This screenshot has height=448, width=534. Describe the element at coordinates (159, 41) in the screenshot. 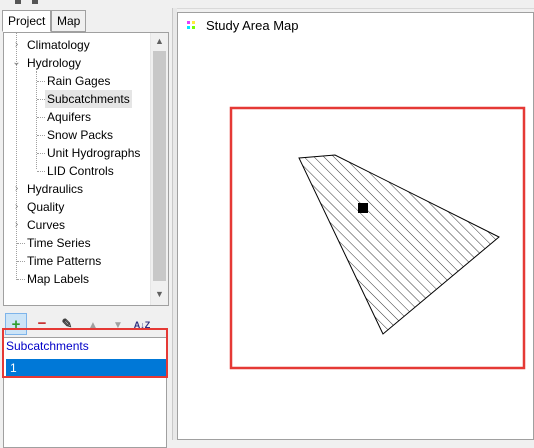

I see `scroll-up-icon: ▲` at that location.